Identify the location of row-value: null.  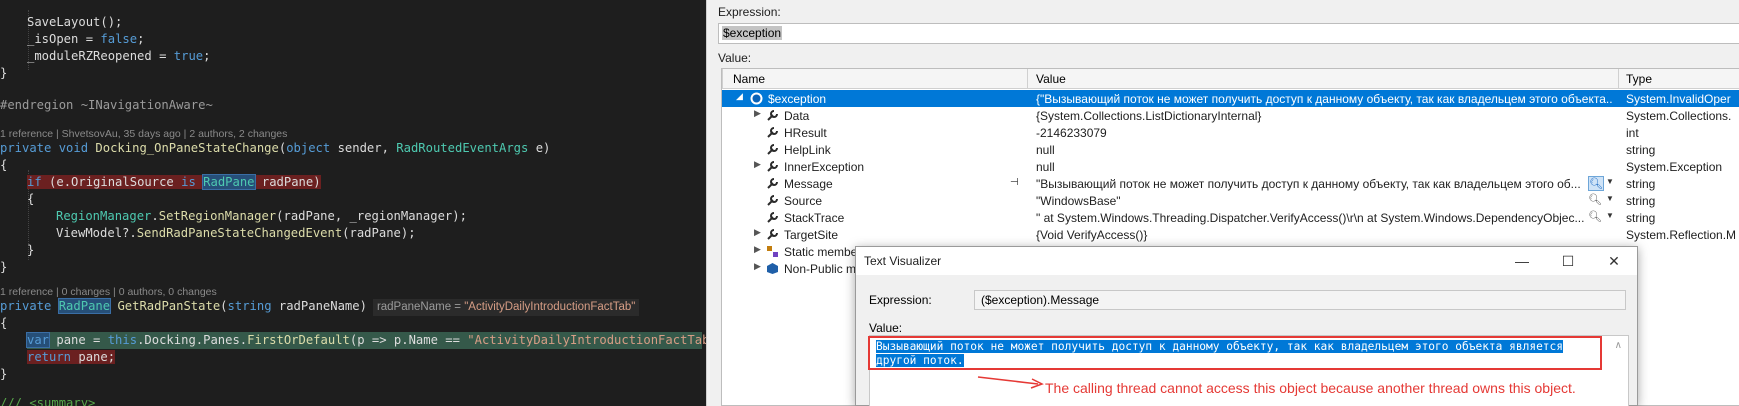
(1045, 167).